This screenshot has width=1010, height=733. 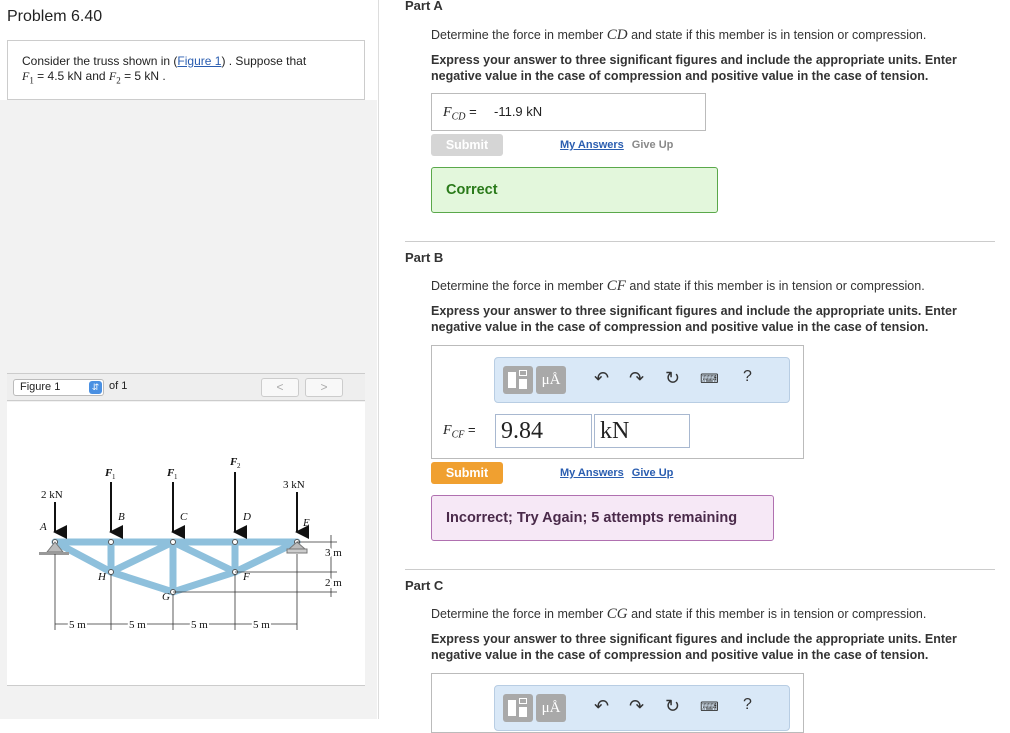 I want to click on node-h: H, so click(x=102, y=577).